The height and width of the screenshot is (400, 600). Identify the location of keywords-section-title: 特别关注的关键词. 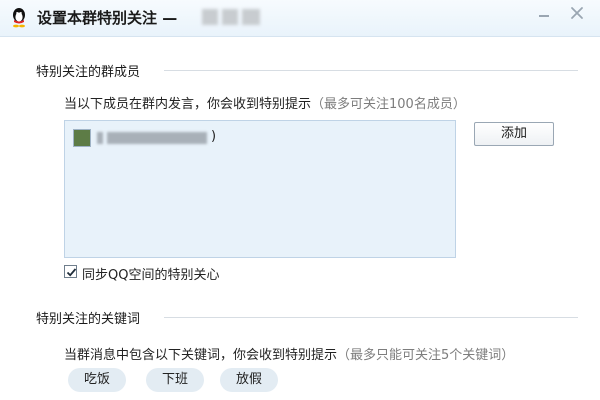
(88, 319).